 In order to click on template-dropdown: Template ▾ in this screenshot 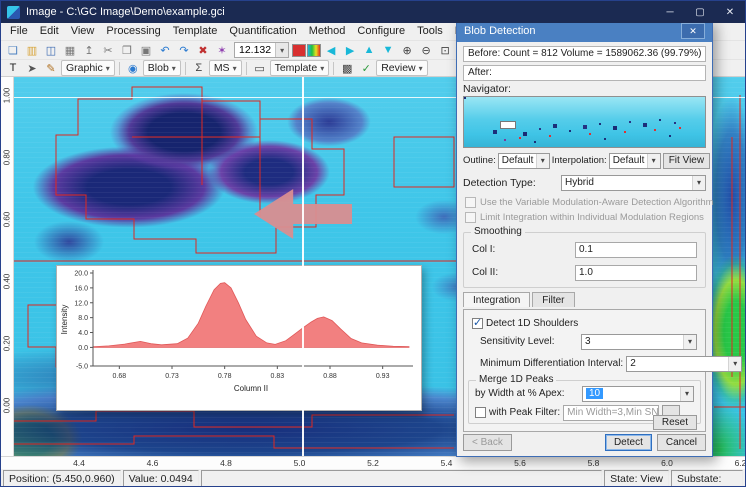, I will do `click(299, 68)`.